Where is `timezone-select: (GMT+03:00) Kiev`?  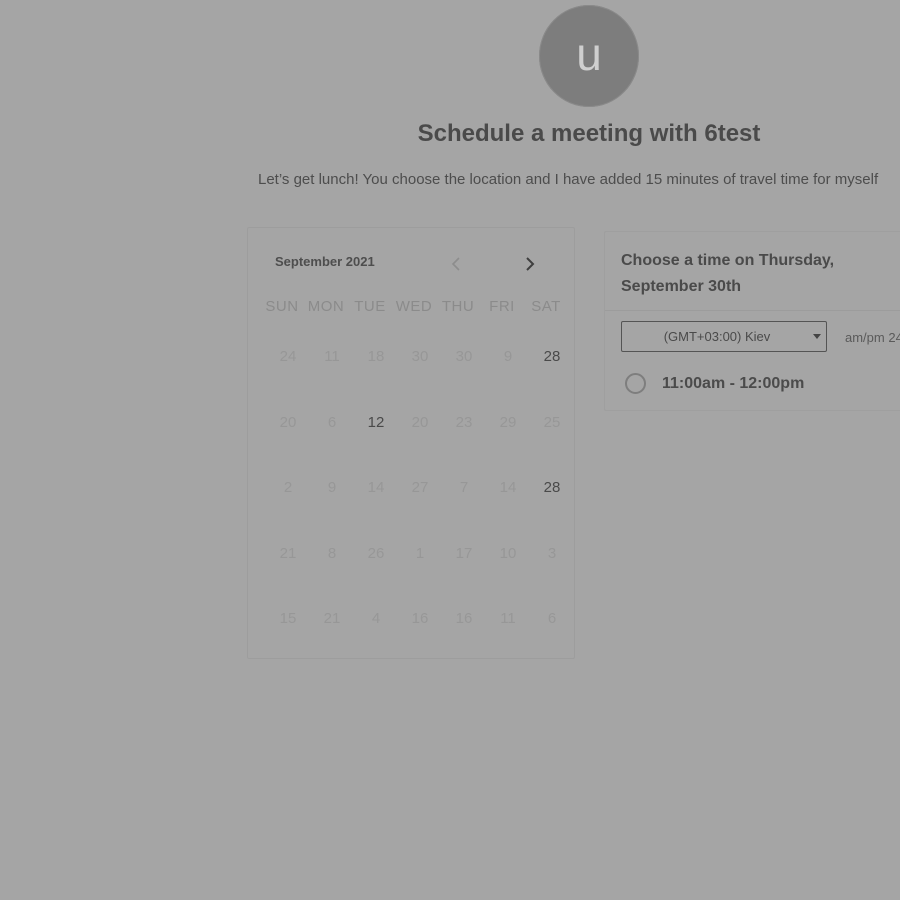 timezone-select: (GMT+03:00) Kiev is located at coordinates (724, 336).